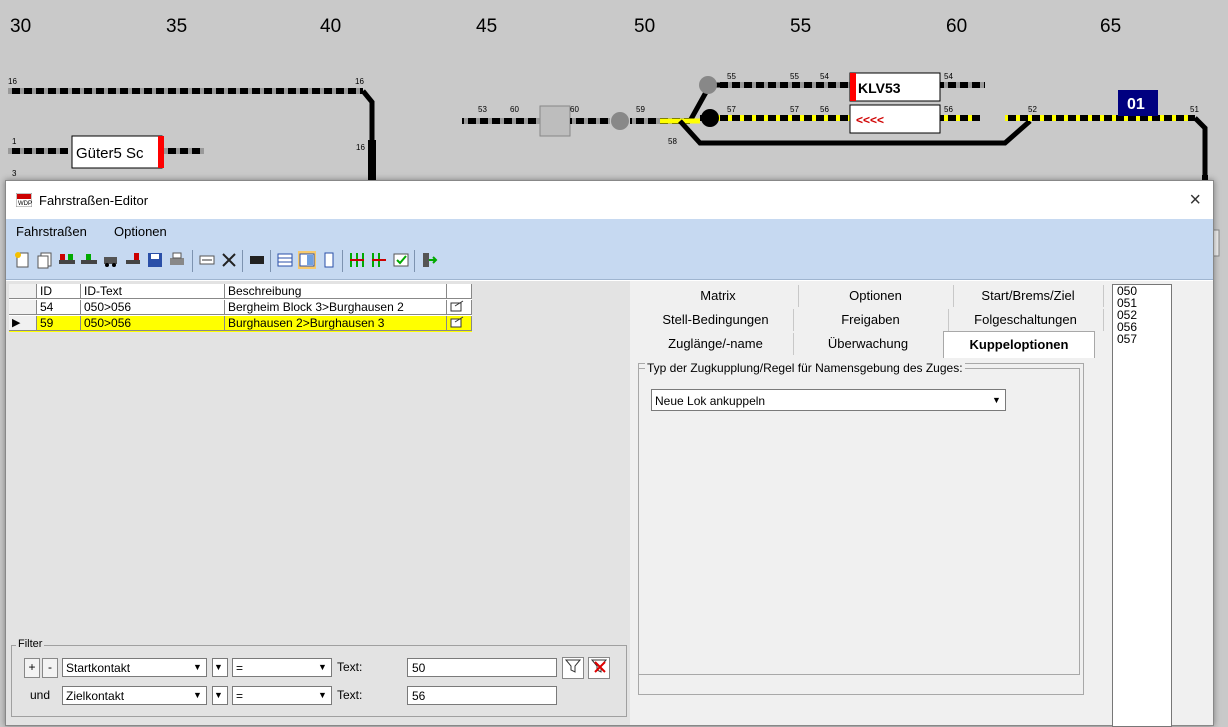  Describe the element at coordinates (948, 76) in the screenshot. I see `track-number: 54` at that location.